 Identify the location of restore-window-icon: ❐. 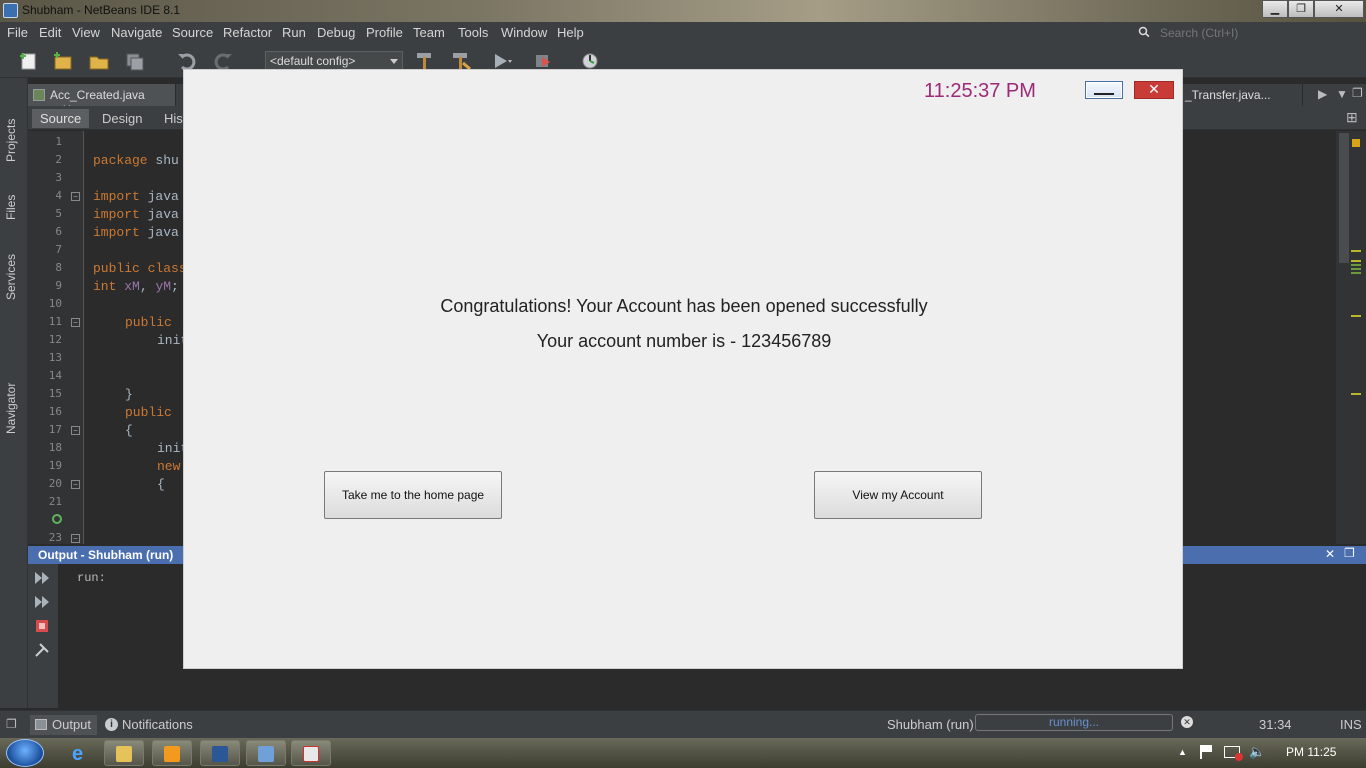
(11, 724).